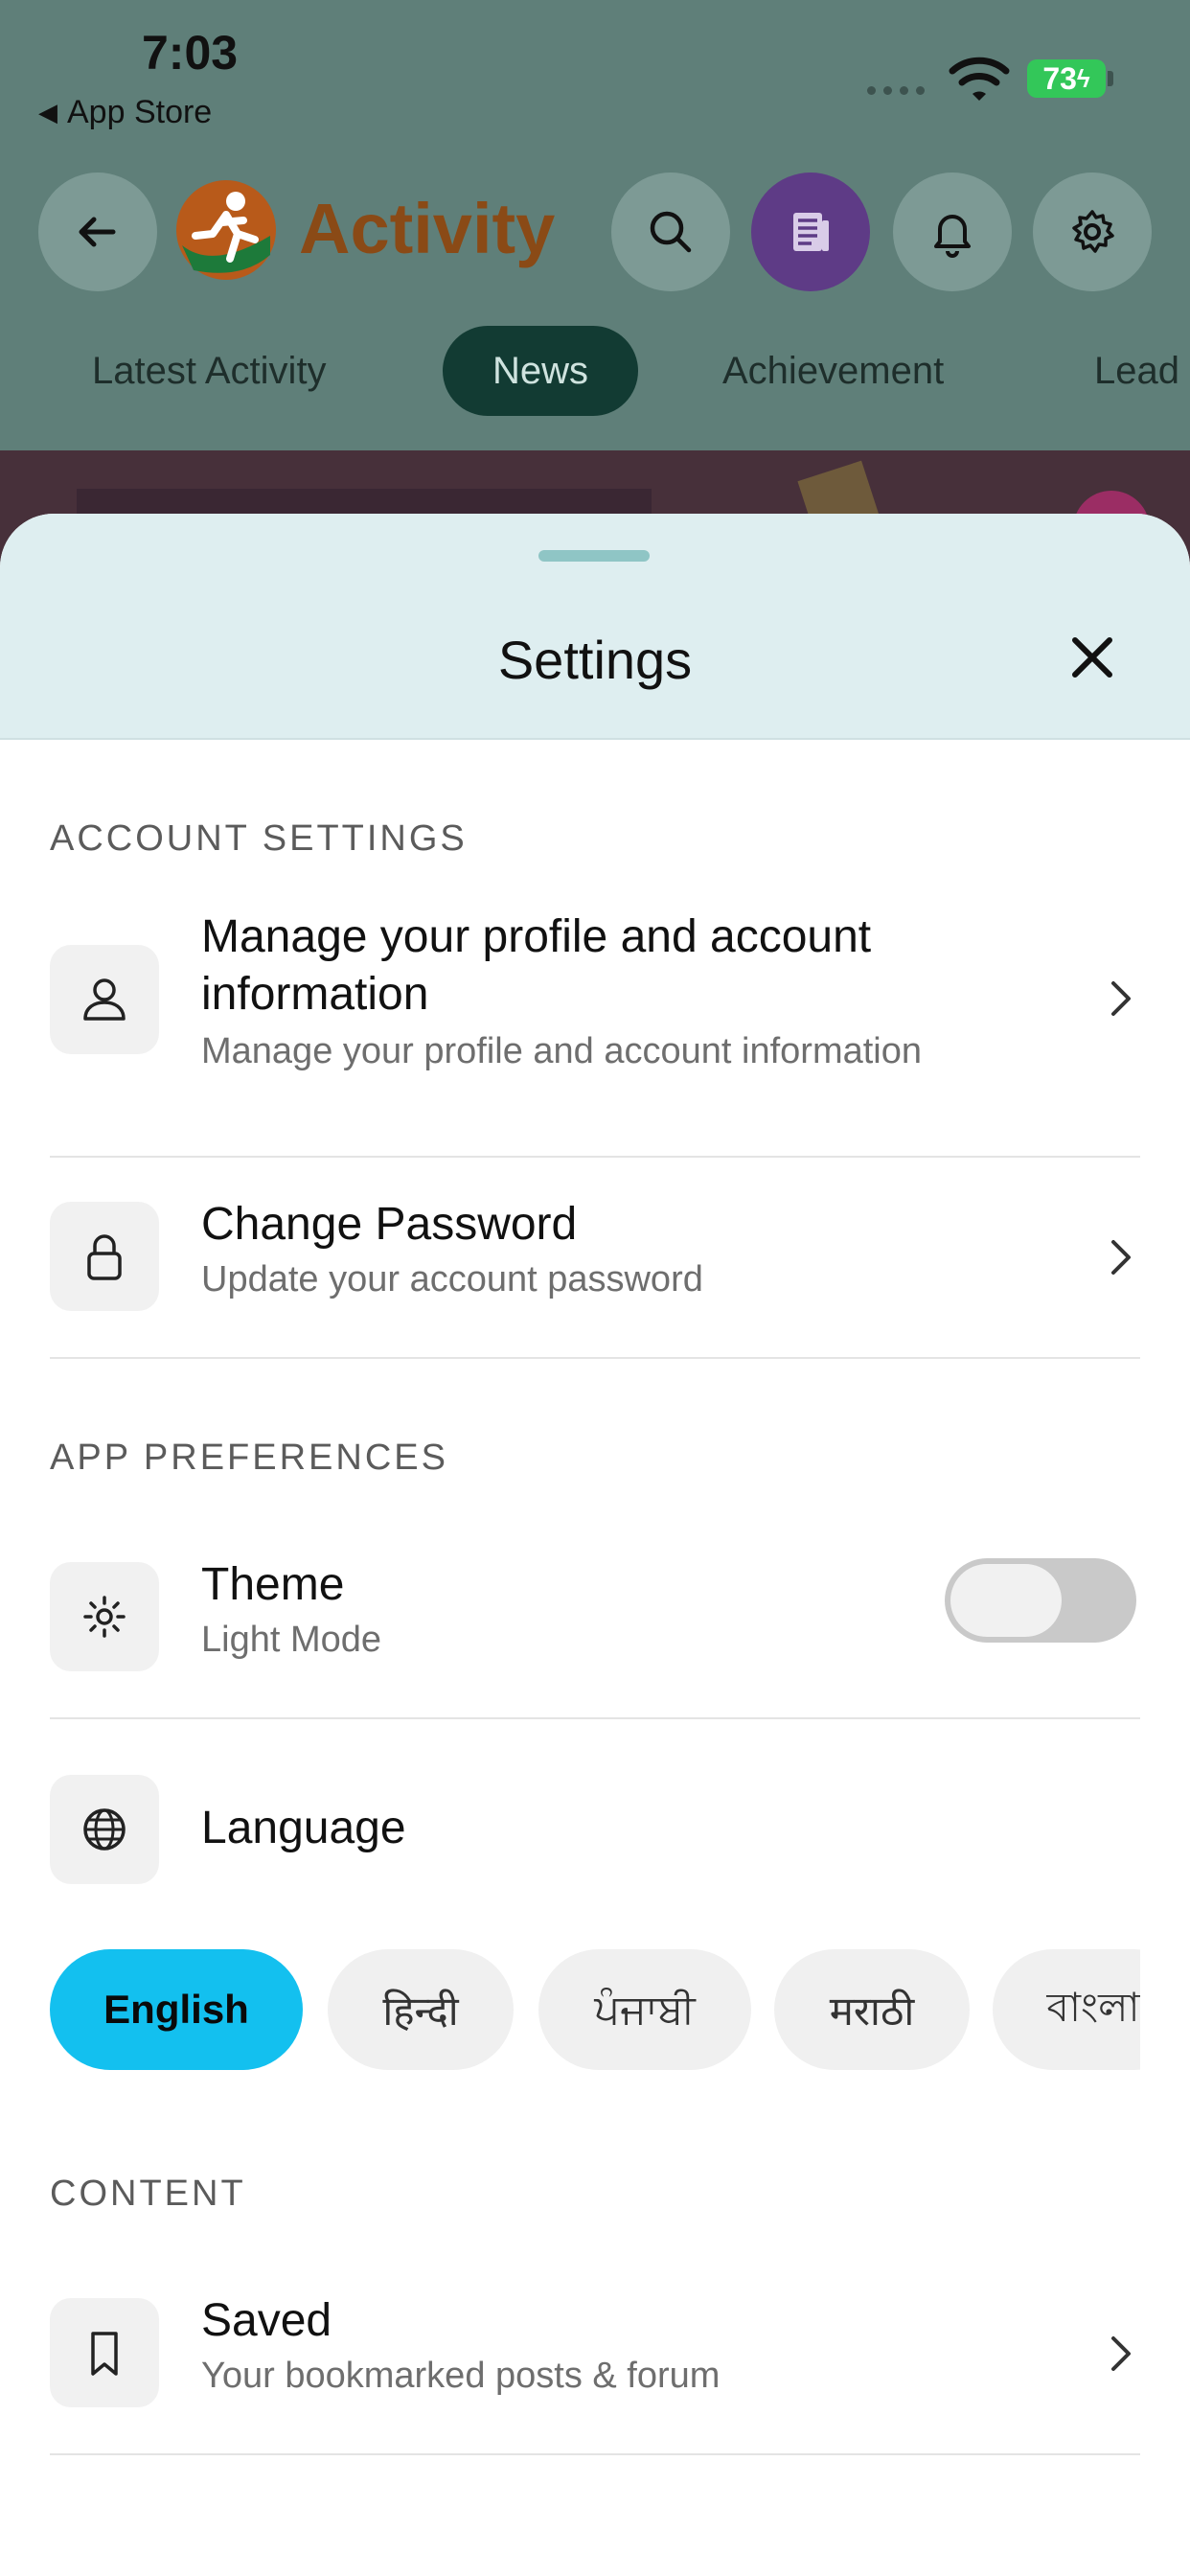 This screenshot has height=2576, width=1190. I want to click on lock-icon, so click(105, 1257).